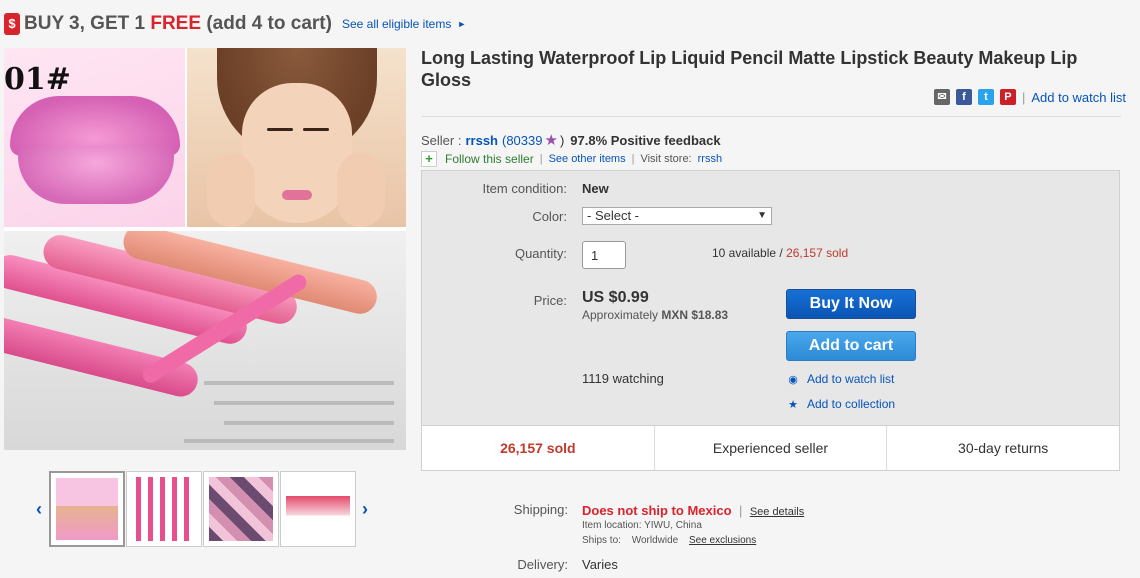 The width and height of the screenshot is (1140, 578). Describe the element at coordinates (205, 339) in the screenshot. I see `lipstick-tubes-panel` at that location.